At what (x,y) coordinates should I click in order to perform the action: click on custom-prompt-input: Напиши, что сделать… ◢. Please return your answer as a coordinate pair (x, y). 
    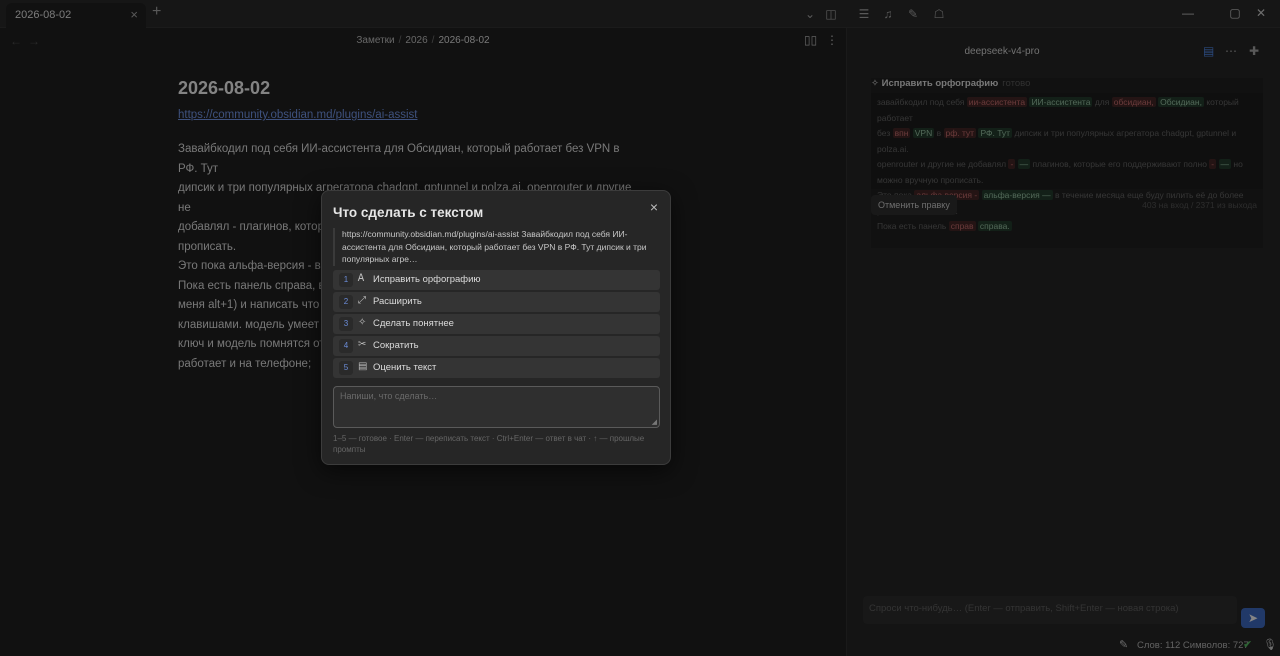
    Looking at the image, I should click on (496, 407).